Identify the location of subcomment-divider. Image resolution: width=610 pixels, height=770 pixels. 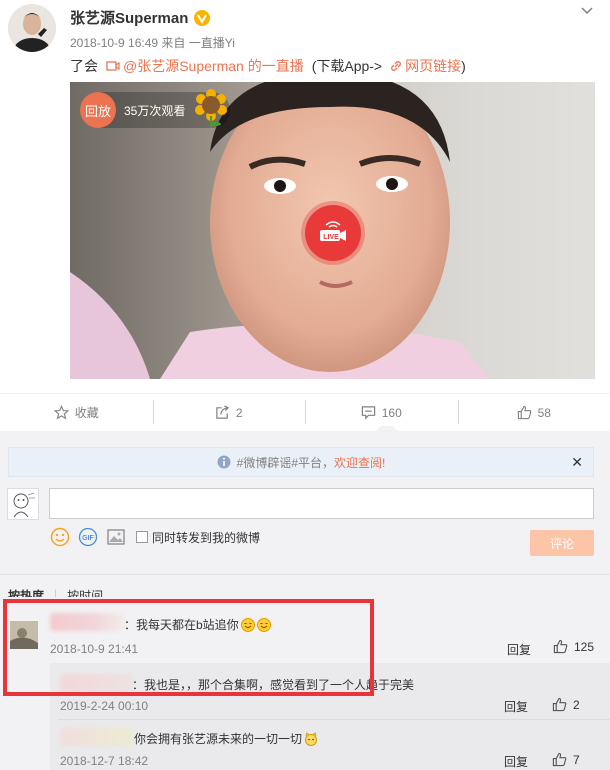
(334, 719).